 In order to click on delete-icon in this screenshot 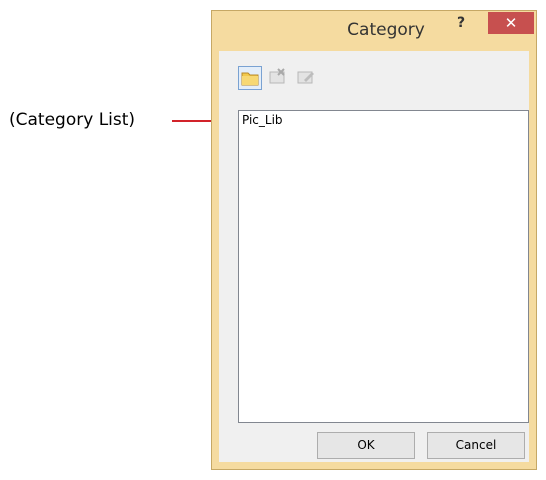, I will do `click(277, 76)`.